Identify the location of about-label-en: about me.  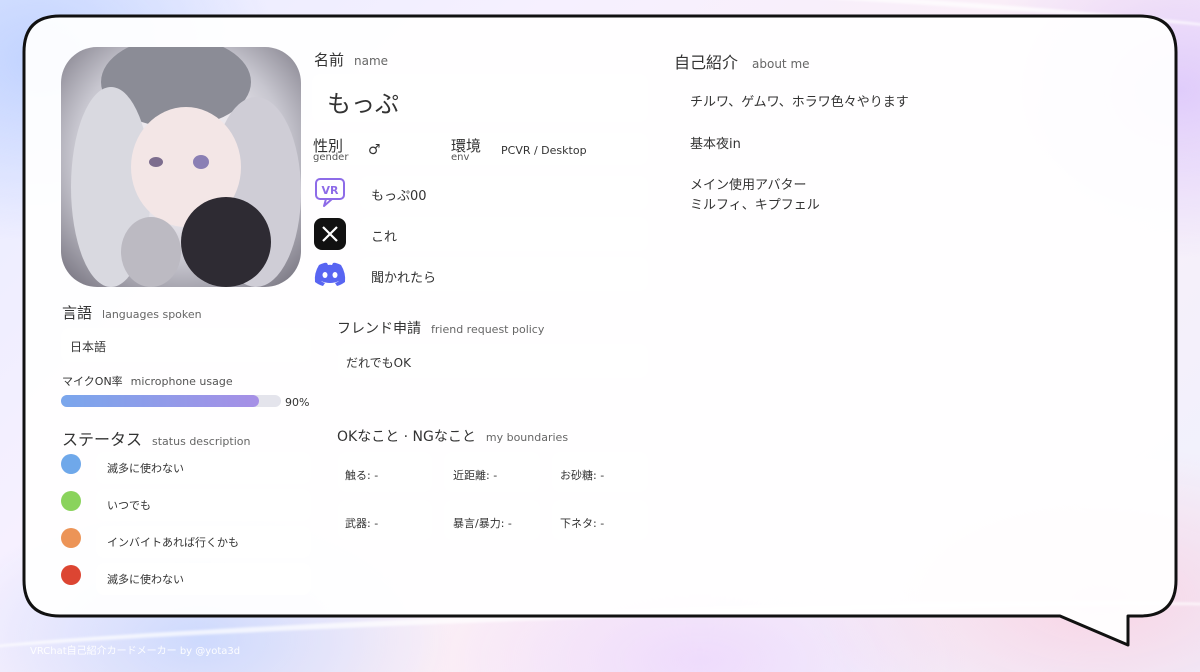
(781, 64).